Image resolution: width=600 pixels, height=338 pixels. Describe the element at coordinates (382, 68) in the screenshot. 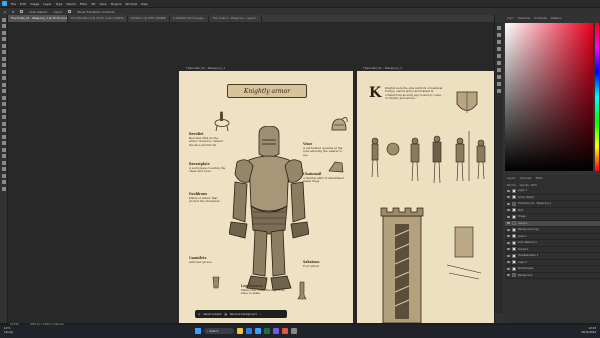

I see `artboard-label-right: TheCodex_01 - Weaponry_1` at that location.